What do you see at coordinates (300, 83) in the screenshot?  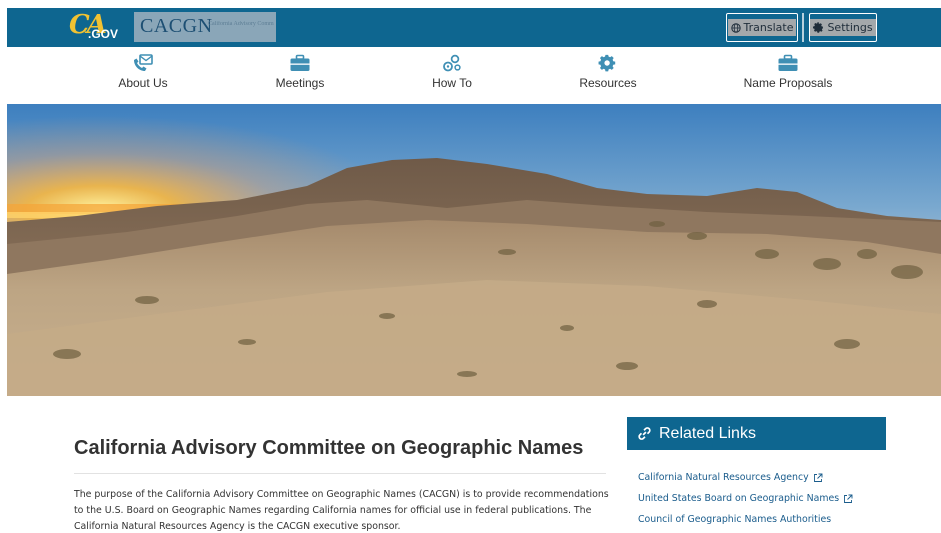 I see `nav-label-meetings: Meetings` at bounding box center [300, 83].